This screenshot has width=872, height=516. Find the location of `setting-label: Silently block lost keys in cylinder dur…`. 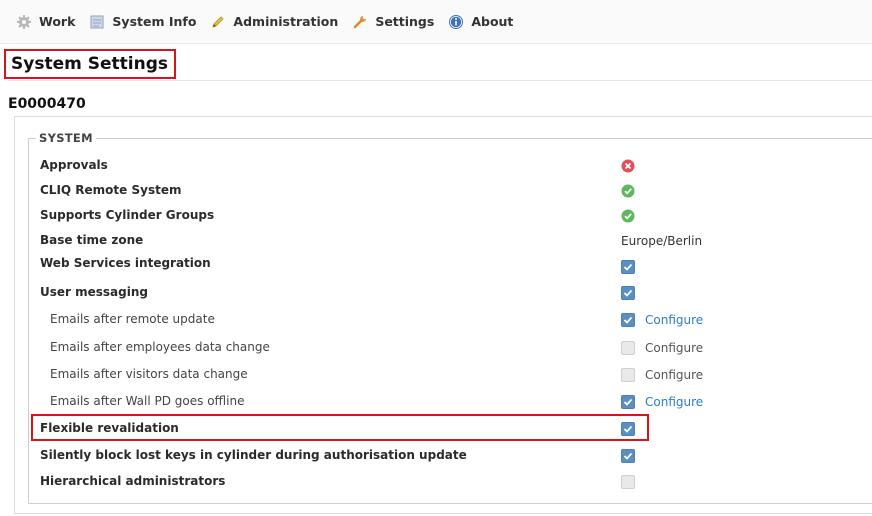

setting-label: Silently block lost keys in cylinder dur… is located at coordinates (253, 455).